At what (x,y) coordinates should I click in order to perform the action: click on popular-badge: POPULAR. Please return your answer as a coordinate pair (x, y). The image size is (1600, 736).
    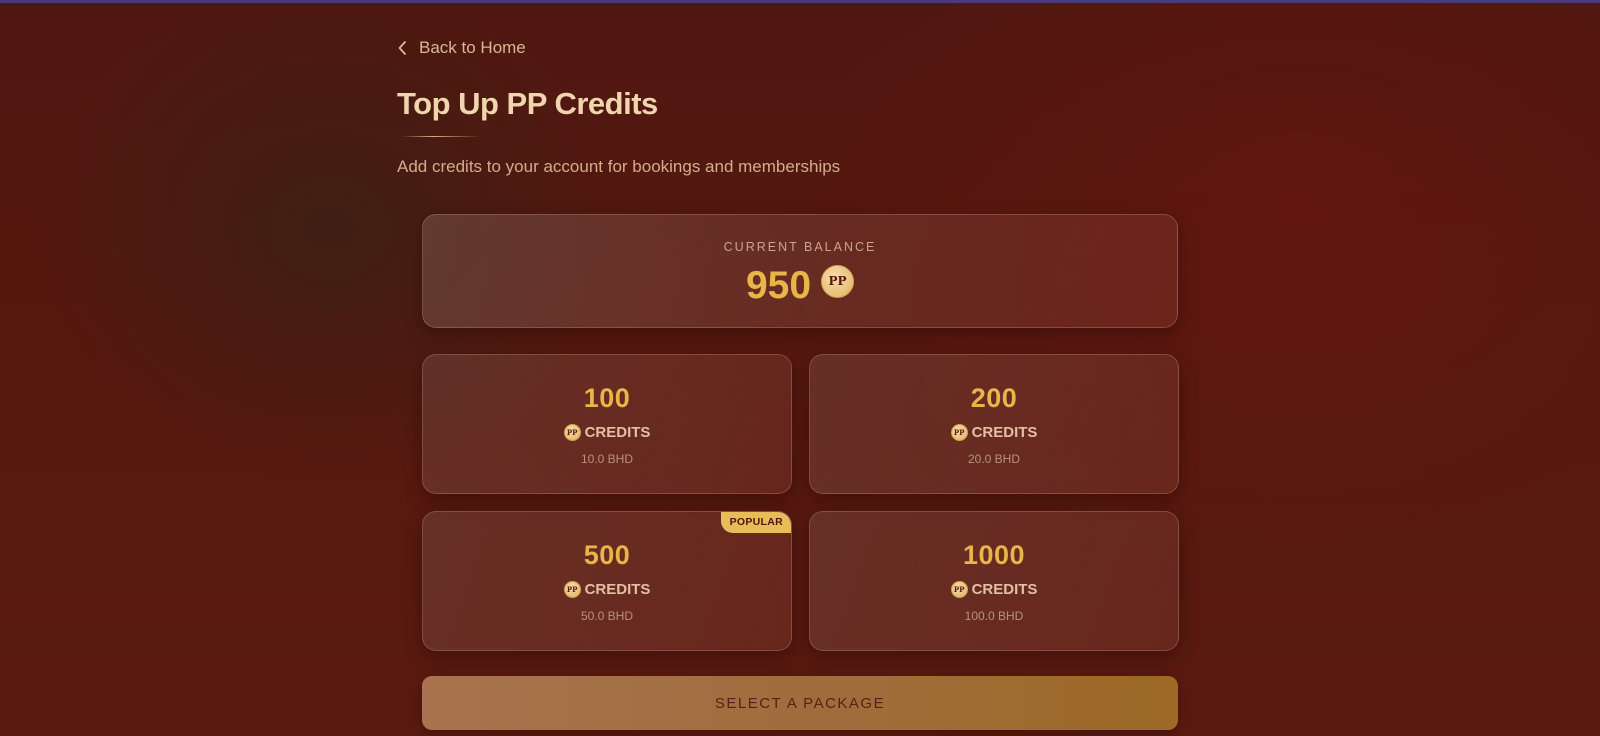
    Looking at the image, I should click on (755, 522).